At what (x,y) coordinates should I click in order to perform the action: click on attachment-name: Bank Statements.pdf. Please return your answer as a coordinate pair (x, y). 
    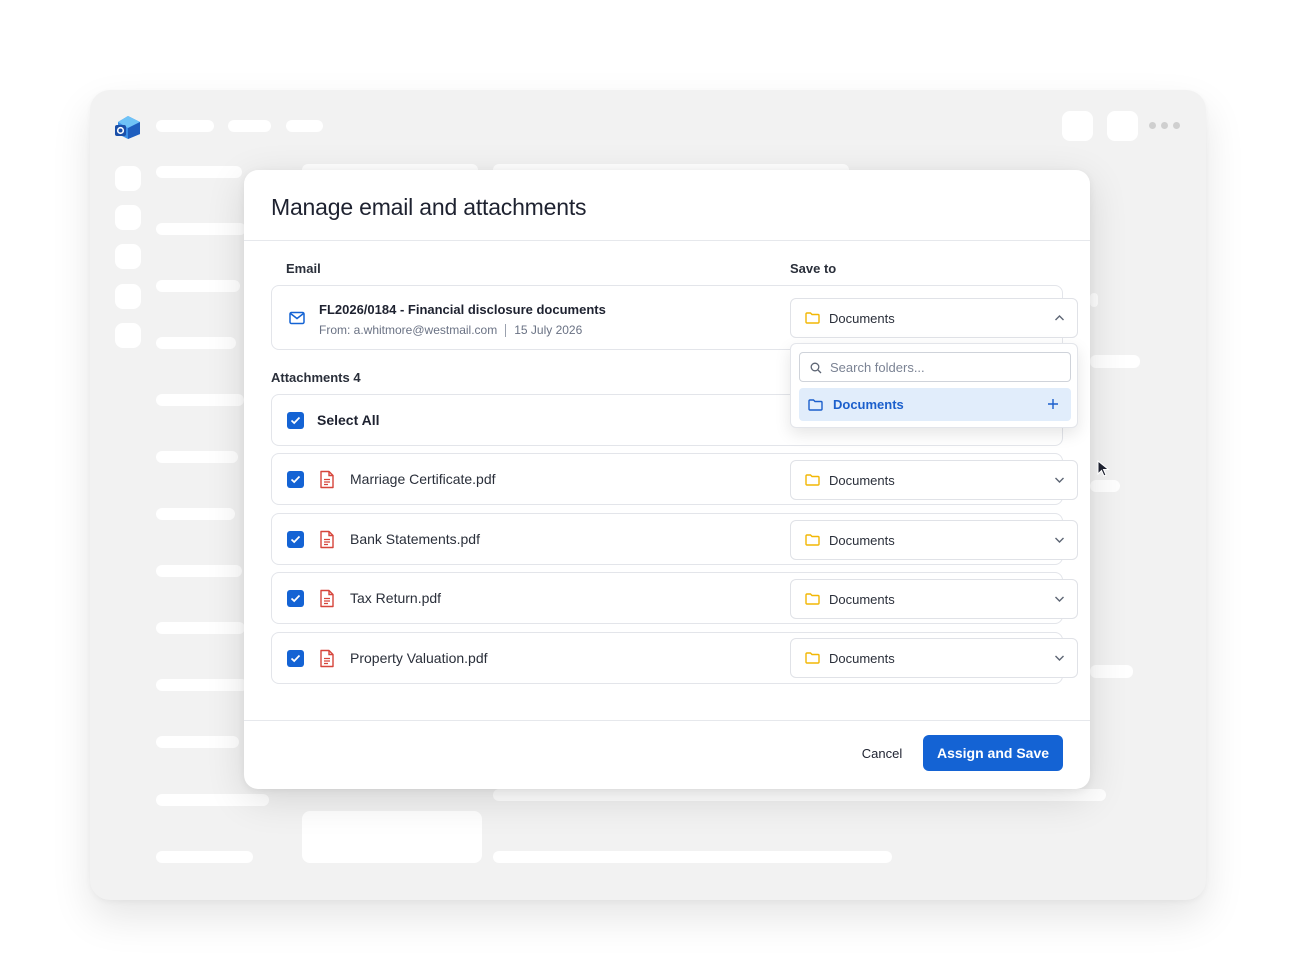
    Looking at the image, I should click on (415, 539).